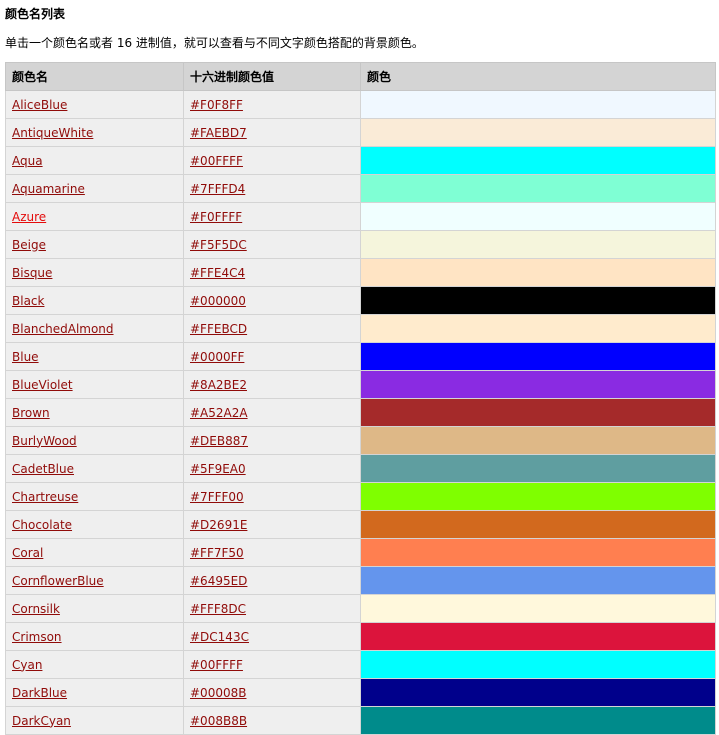 The width and height of the screenshot is (719, 735). I want to click on color-name-cell: Aqua, so click(94, 160).